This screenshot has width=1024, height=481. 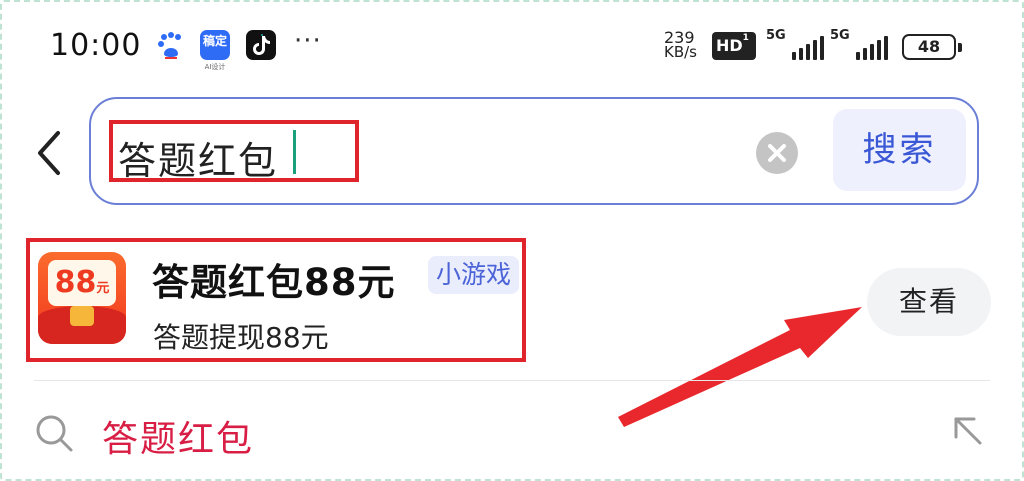 What do you see at coordinates (215, 50) in the screenshot?
I see `gaoding-app-icon: 稿定 AI设计` at bounding box center [215, 50].